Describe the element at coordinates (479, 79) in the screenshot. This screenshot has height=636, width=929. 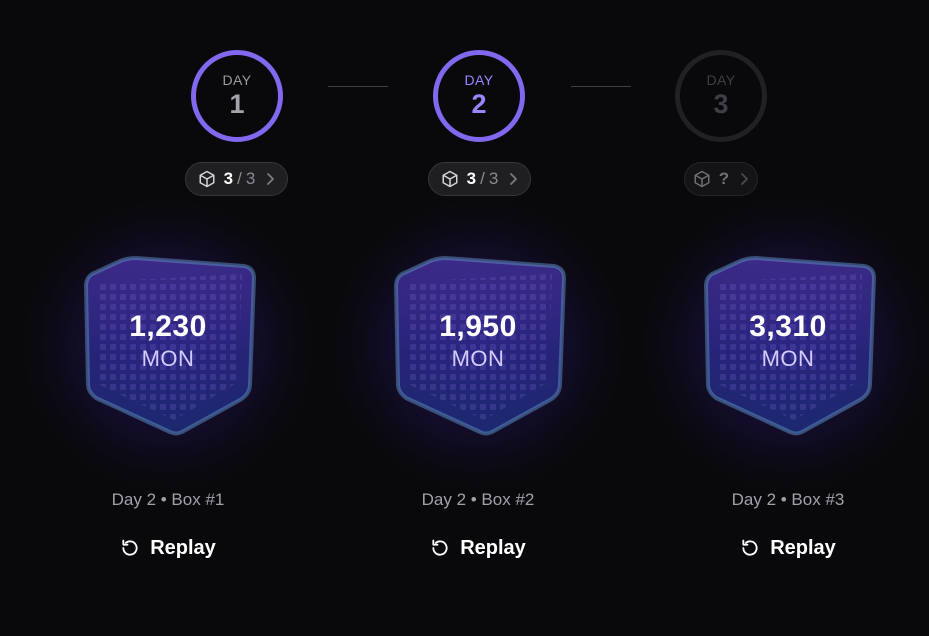
I see `day-2-label: DAY` at that location.